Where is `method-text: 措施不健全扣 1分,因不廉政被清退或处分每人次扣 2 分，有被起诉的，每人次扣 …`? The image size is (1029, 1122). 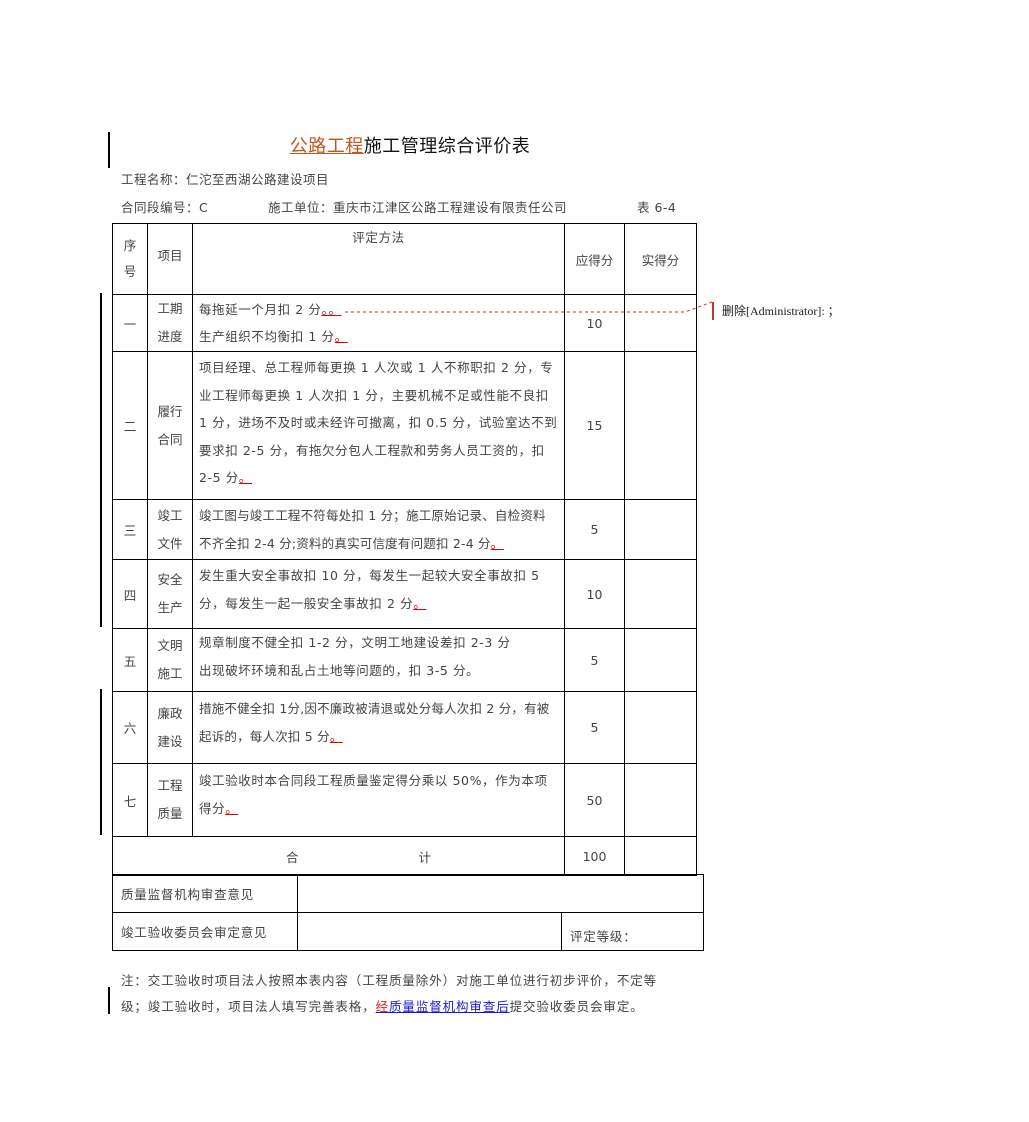 method-text: 措施不健全扣 1分,因不廉政被清退或处分每人次扣 2 分，有被起诉的，每人次扣 … is located at coordinates (374, 722).